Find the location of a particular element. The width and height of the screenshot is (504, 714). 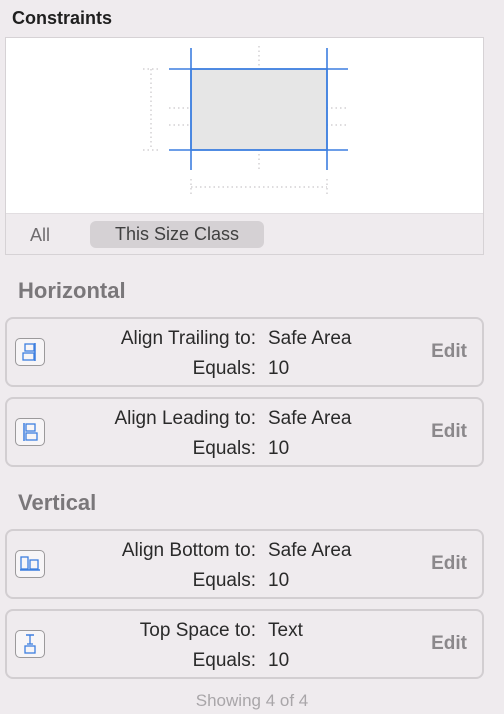

top-space-icon is located at coordinates (30, 644).